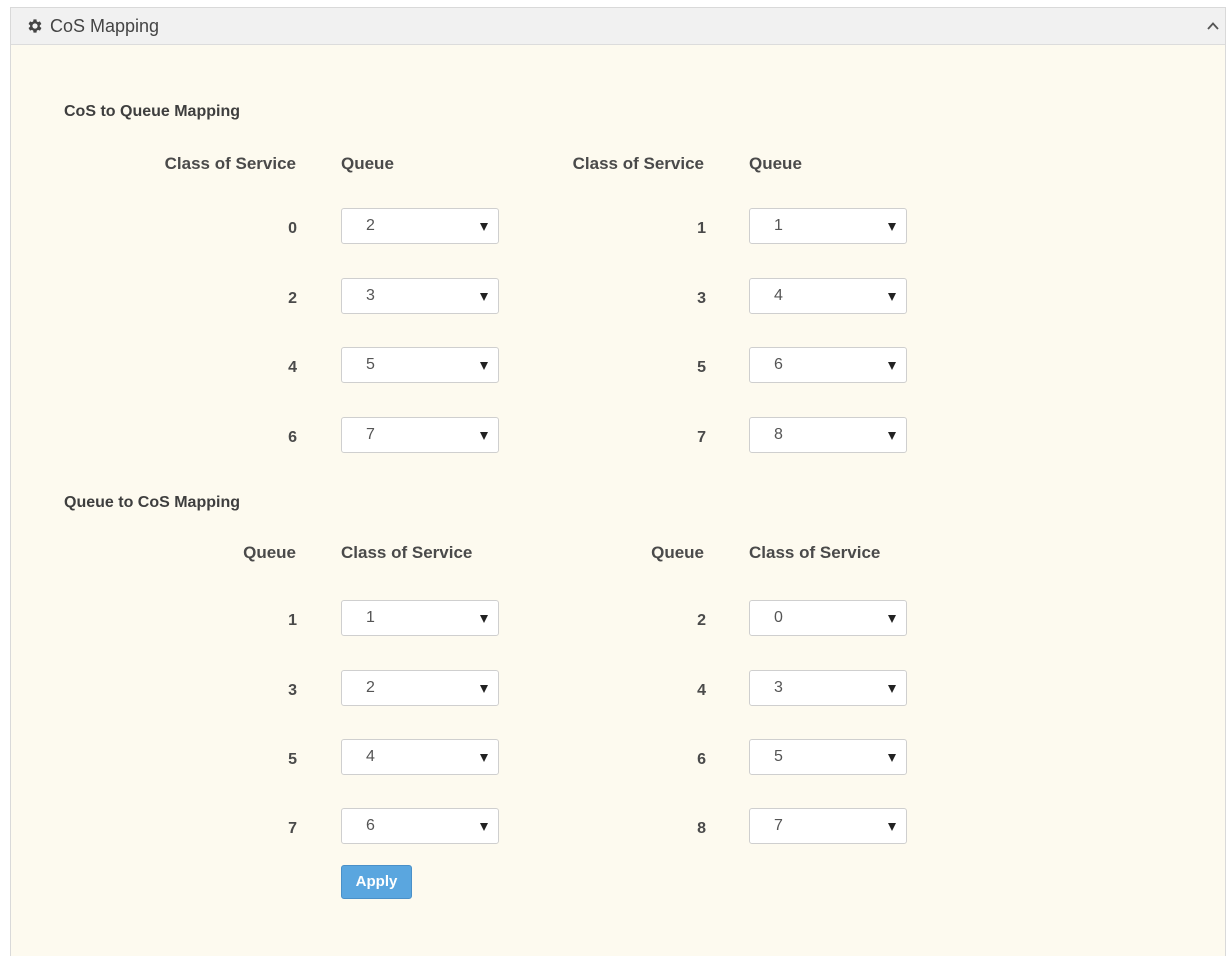 Image resolution: width=1228 pixels, height=956 pixels. What do you see at coordinates (778, 617) in the screenshot?
I see `select-value: 0` at bounding box center [778, 617].